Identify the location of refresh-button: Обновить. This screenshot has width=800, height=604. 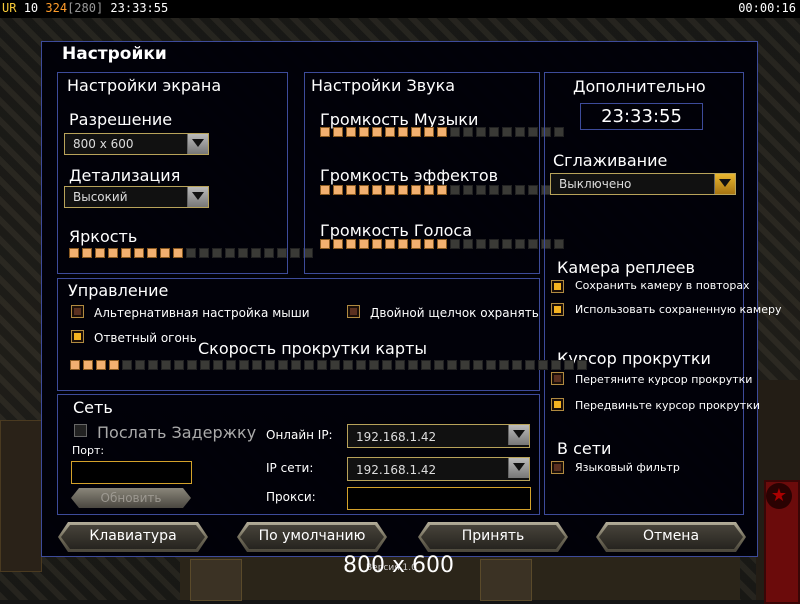
(131, 498).